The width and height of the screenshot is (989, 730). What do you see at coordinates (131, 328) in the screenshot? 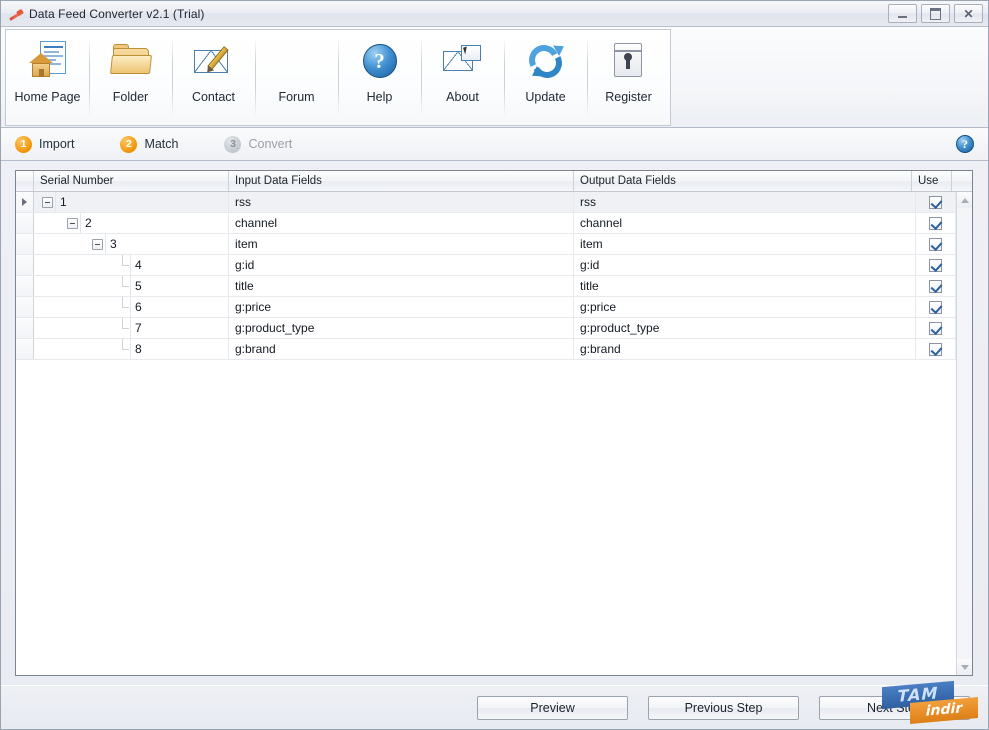
I see `serial-number-cell: 7` at bounding box center [131, 328].